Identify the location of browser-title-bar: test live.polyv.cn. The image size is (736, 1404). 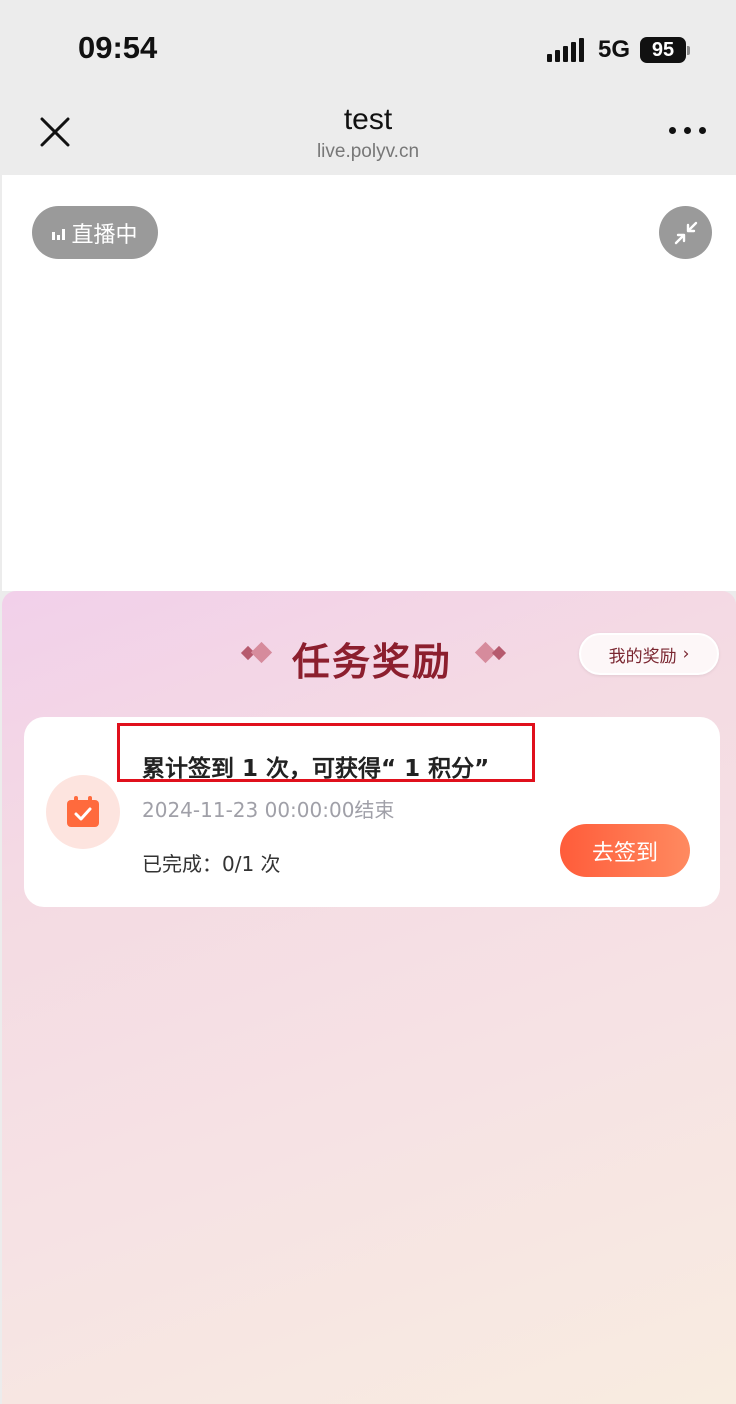
(368, 135).